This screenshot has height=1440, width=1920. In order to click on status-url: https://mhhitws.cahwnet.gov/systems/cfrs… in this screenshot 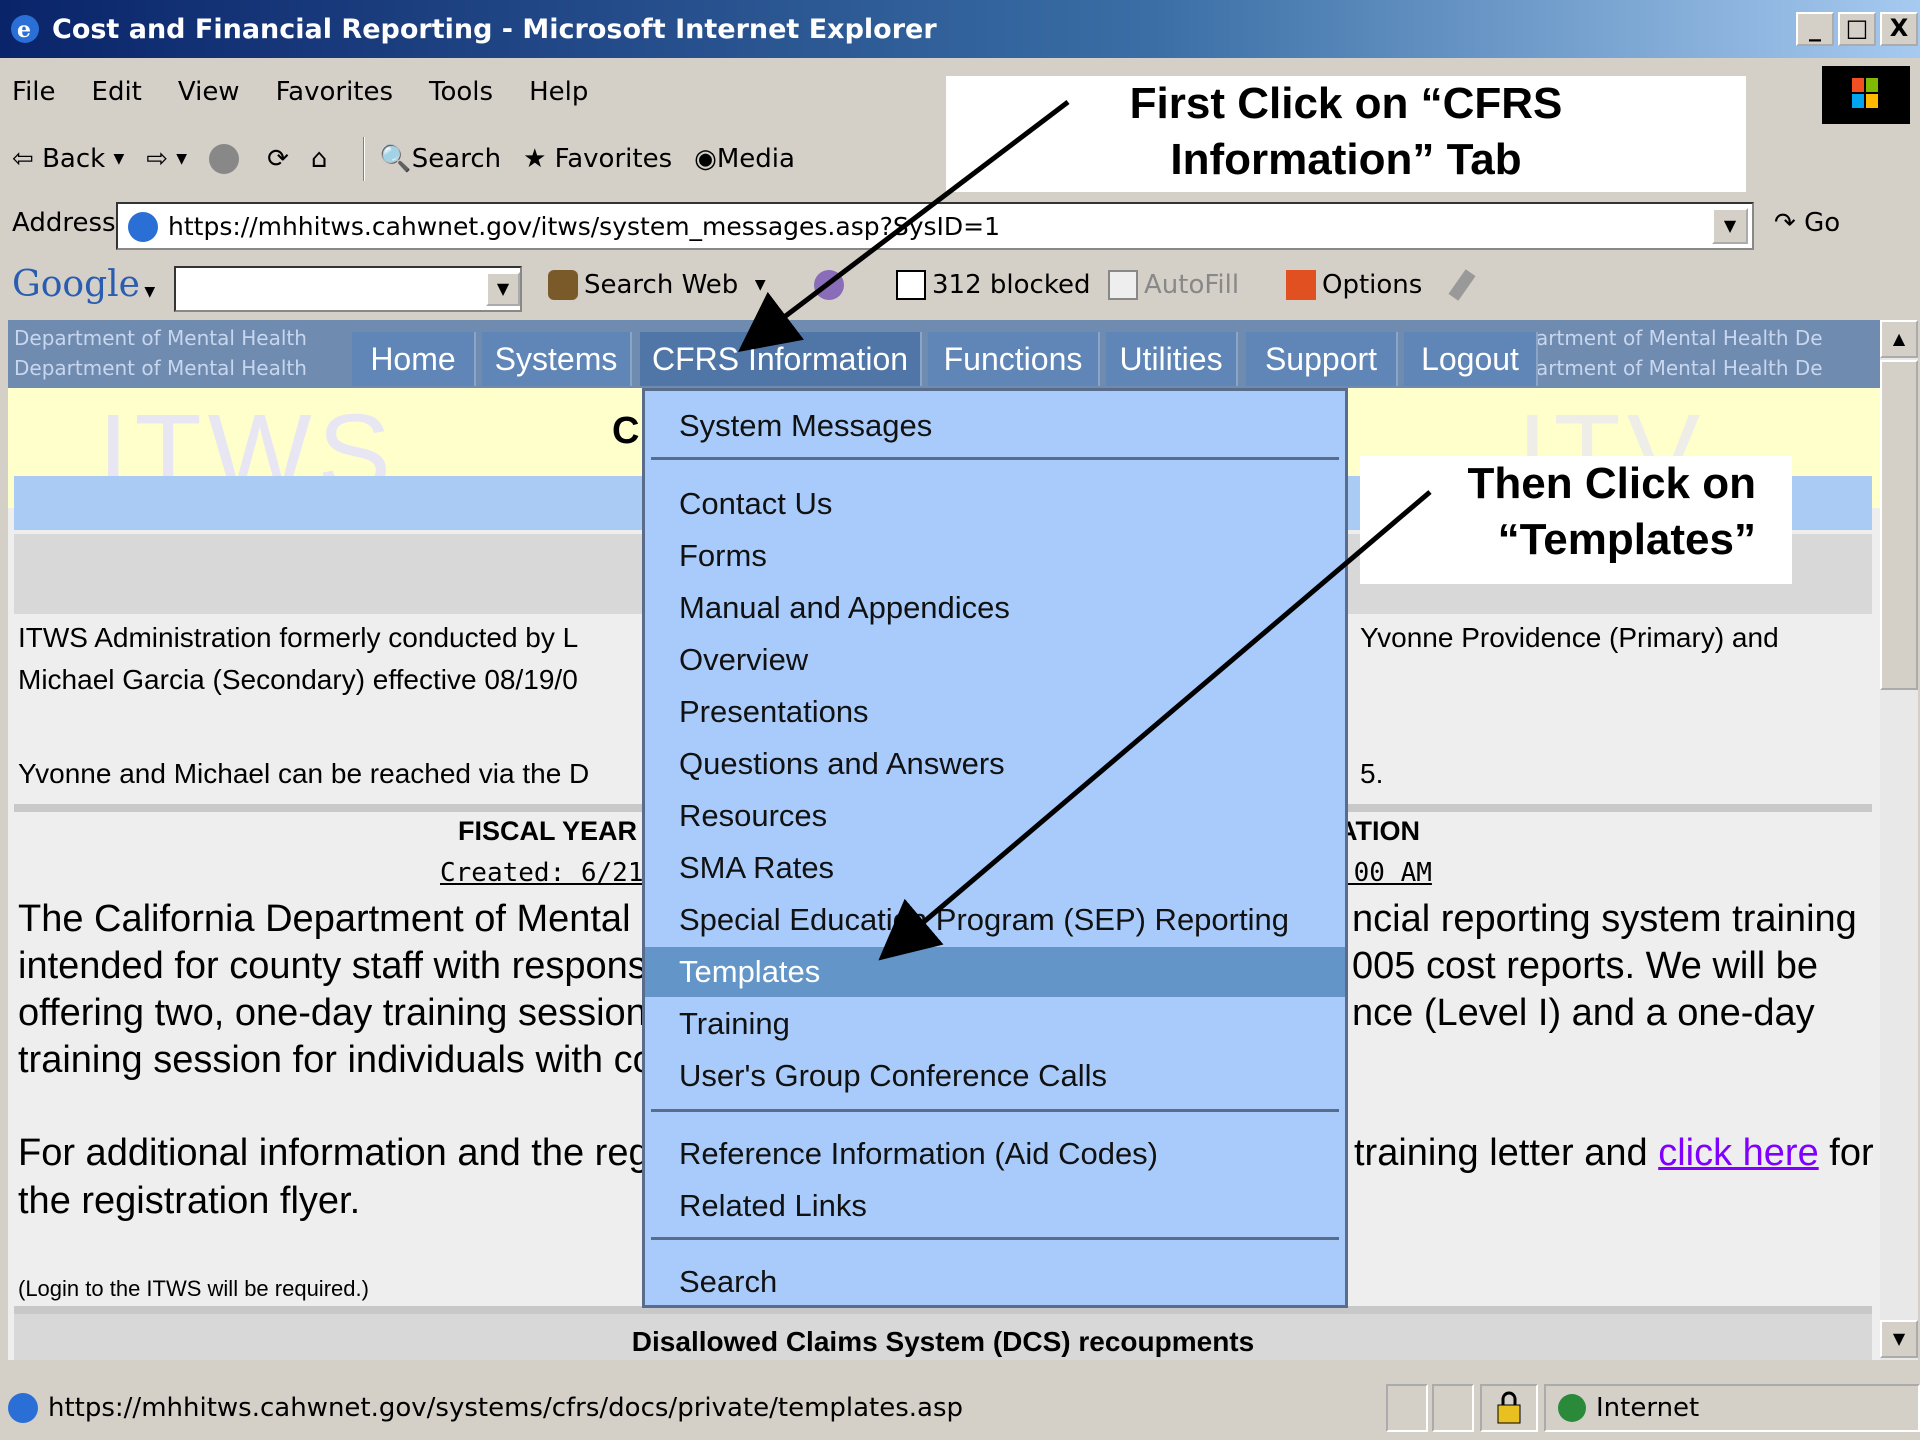, I will do `click(506, 1408)`.